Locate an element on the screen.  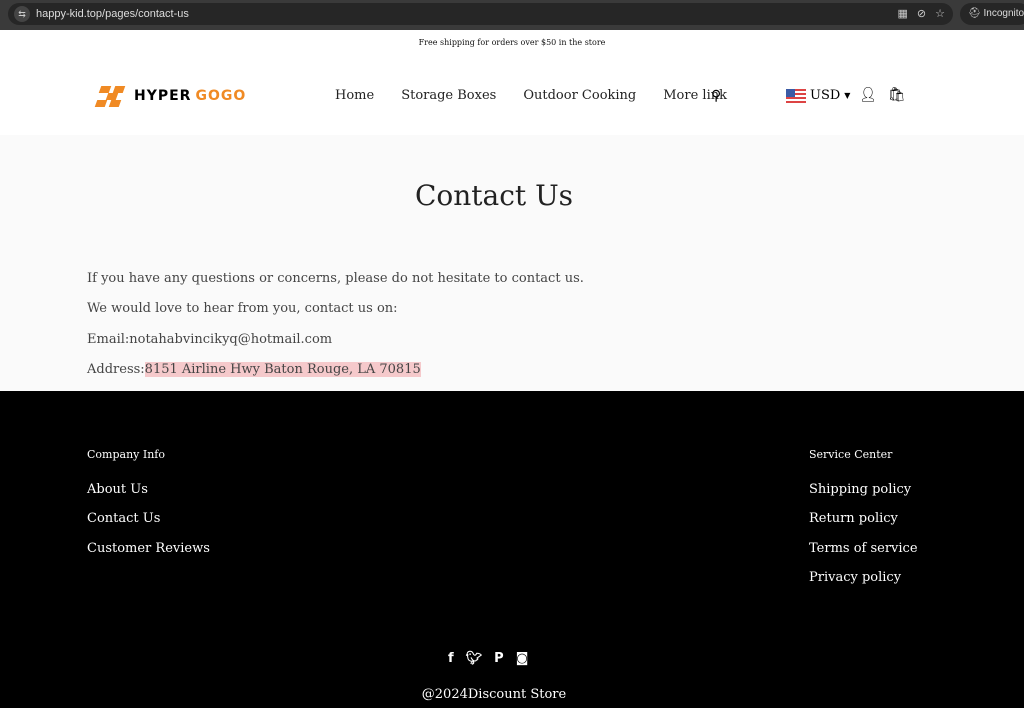
url-text: happy-kid.top/pages/contact-us is located at coordinates (112, 14).